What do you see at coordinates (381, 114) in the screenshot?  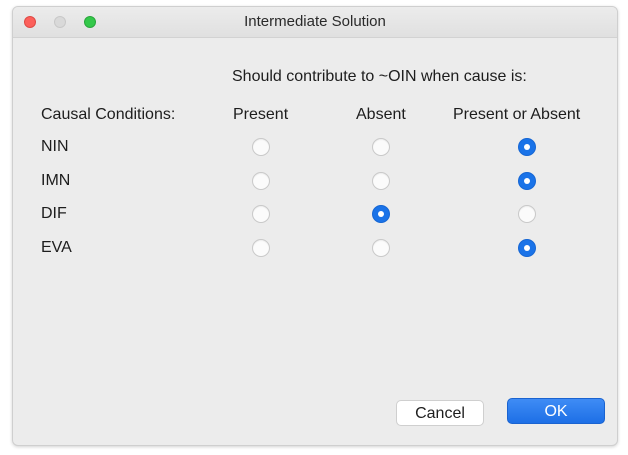 I see `absent-column-header: Absent` at bounding box center [381, 114].